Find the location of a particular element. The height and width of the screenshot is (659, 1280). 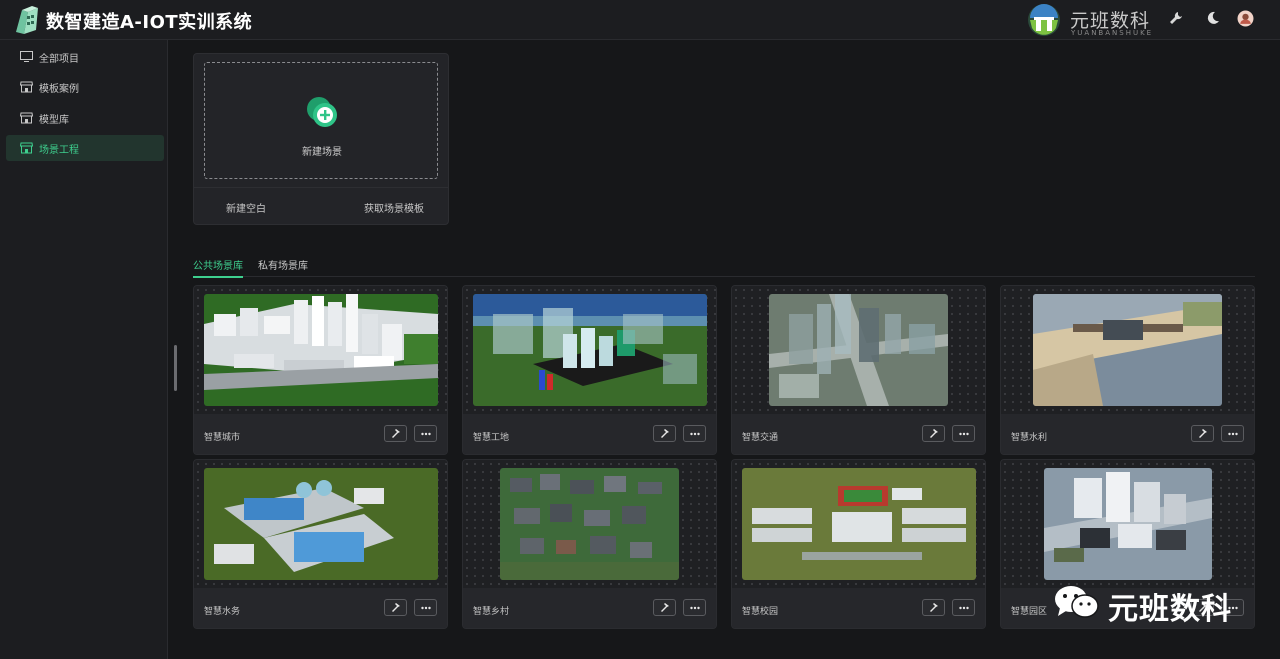

add-scene-icon is located at coordinates (323, 113).